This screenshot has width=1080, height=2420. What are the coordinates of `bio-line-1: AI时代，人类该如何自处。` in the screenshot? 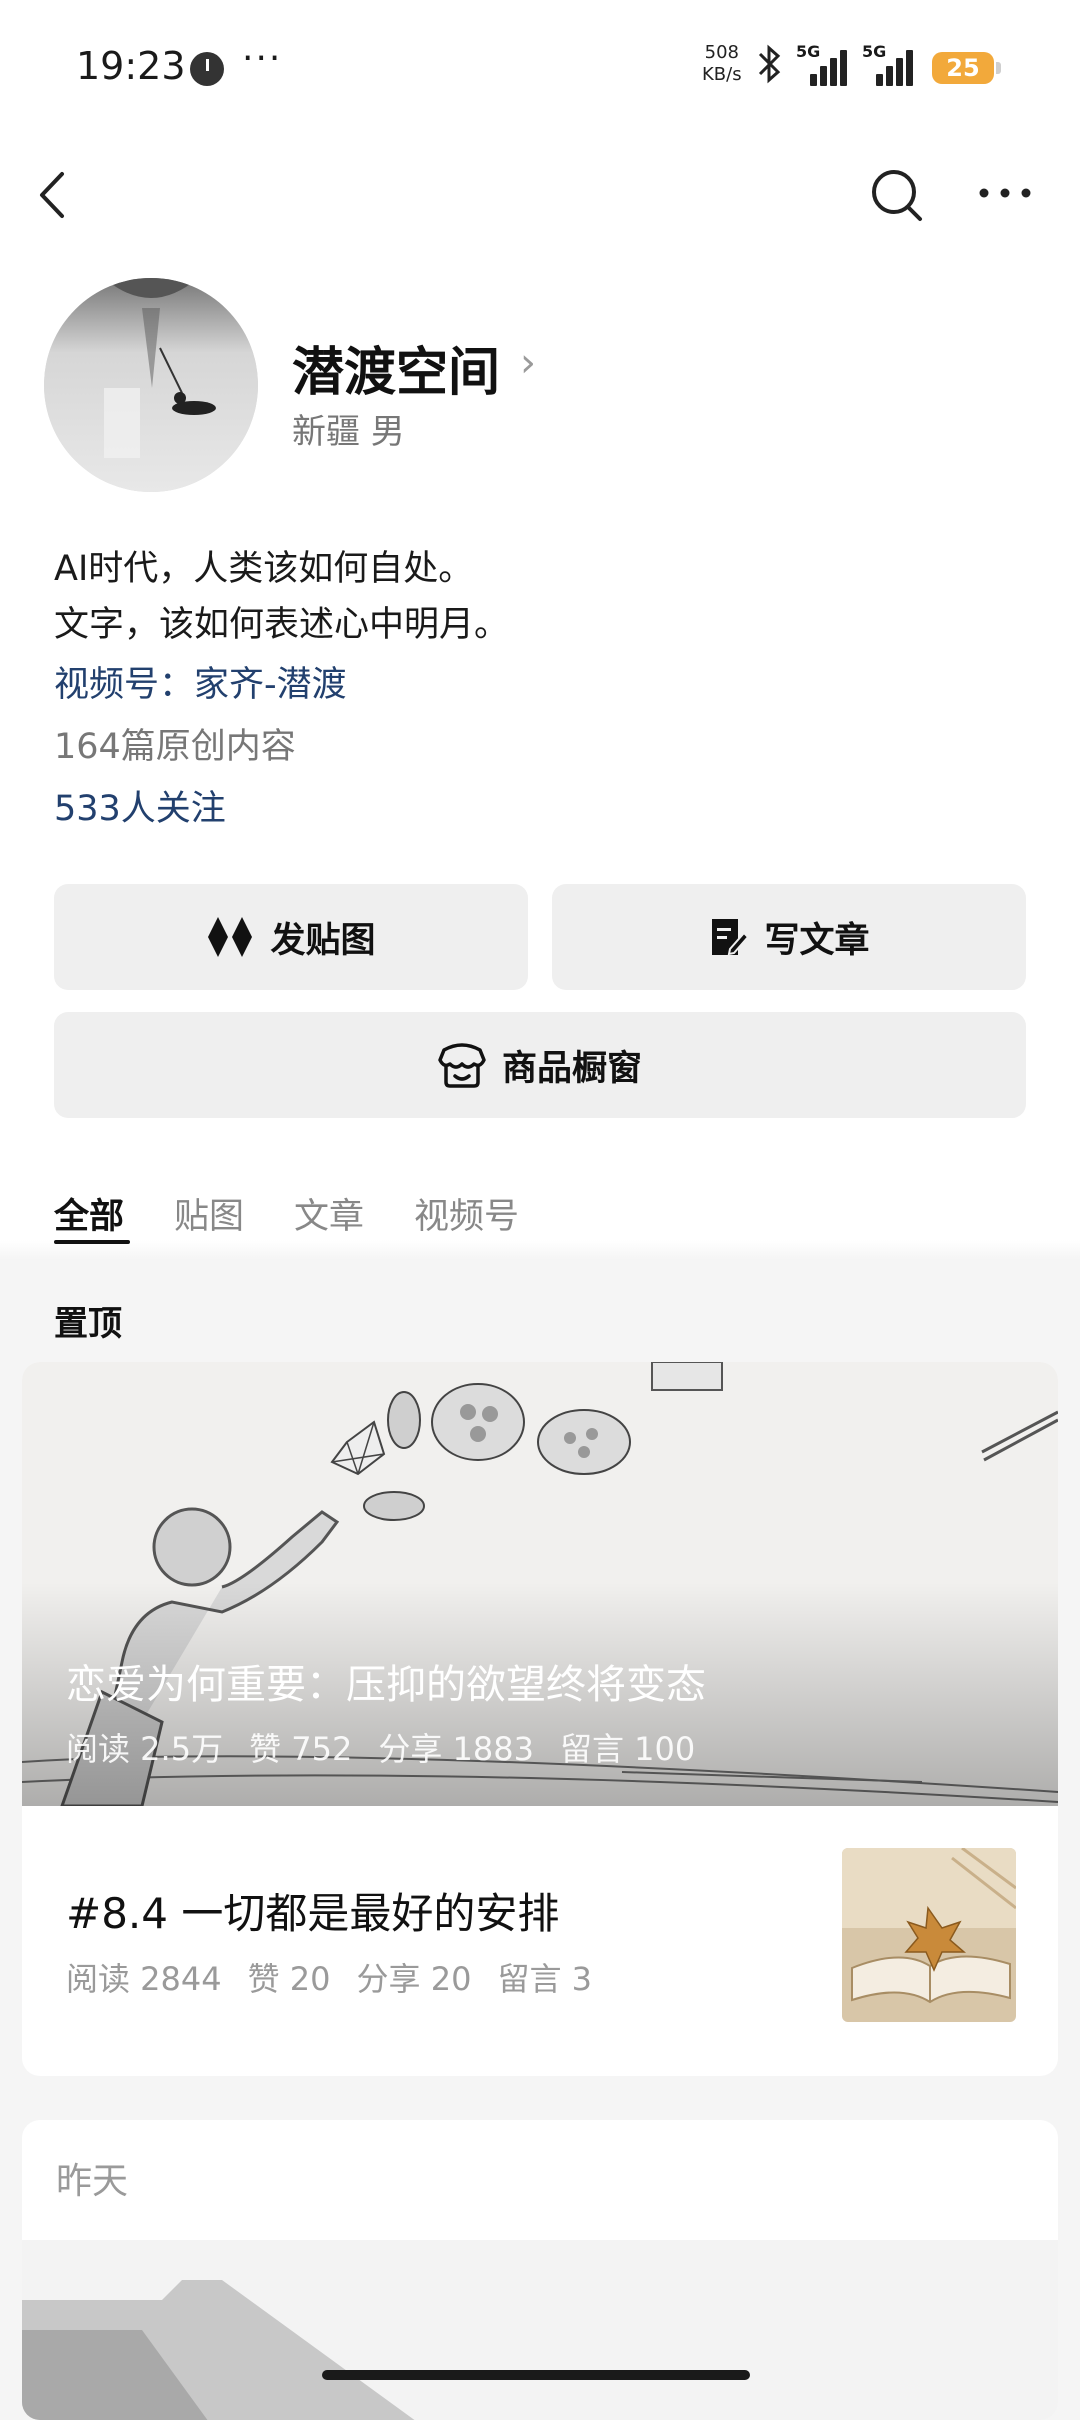 It's located at (264, 569).